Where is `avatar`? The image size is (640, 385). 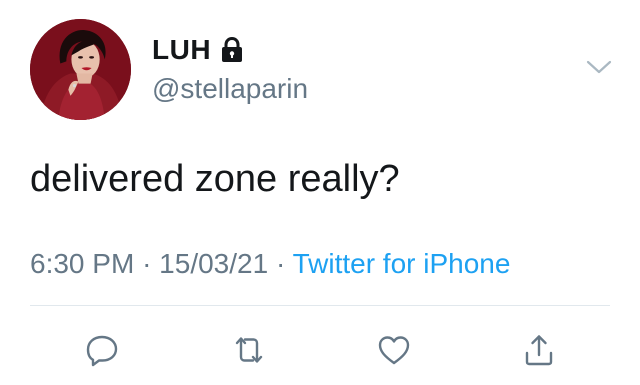
avatar is located at coordinates (80, 69).